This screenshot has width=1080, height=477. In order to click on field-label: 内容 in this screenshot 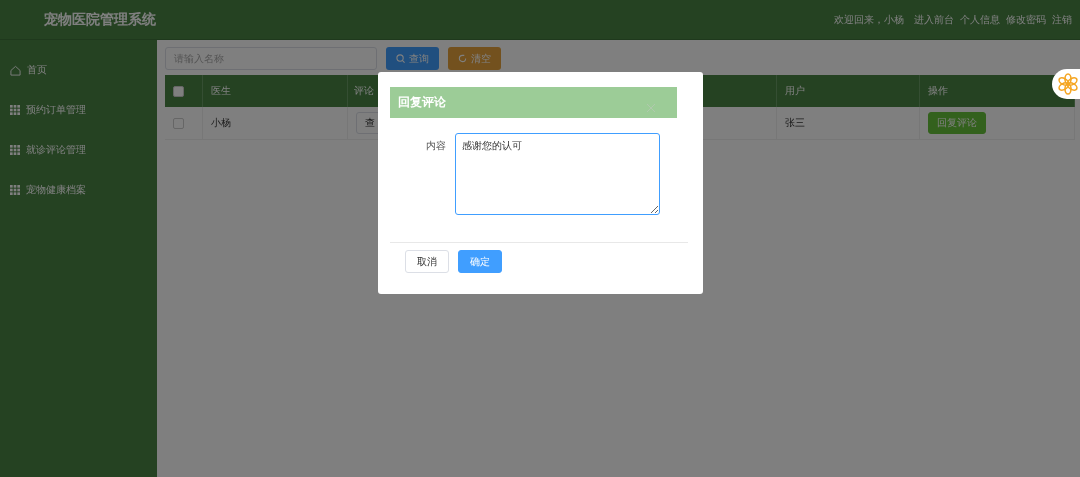, I will do `click(436, 146)`.